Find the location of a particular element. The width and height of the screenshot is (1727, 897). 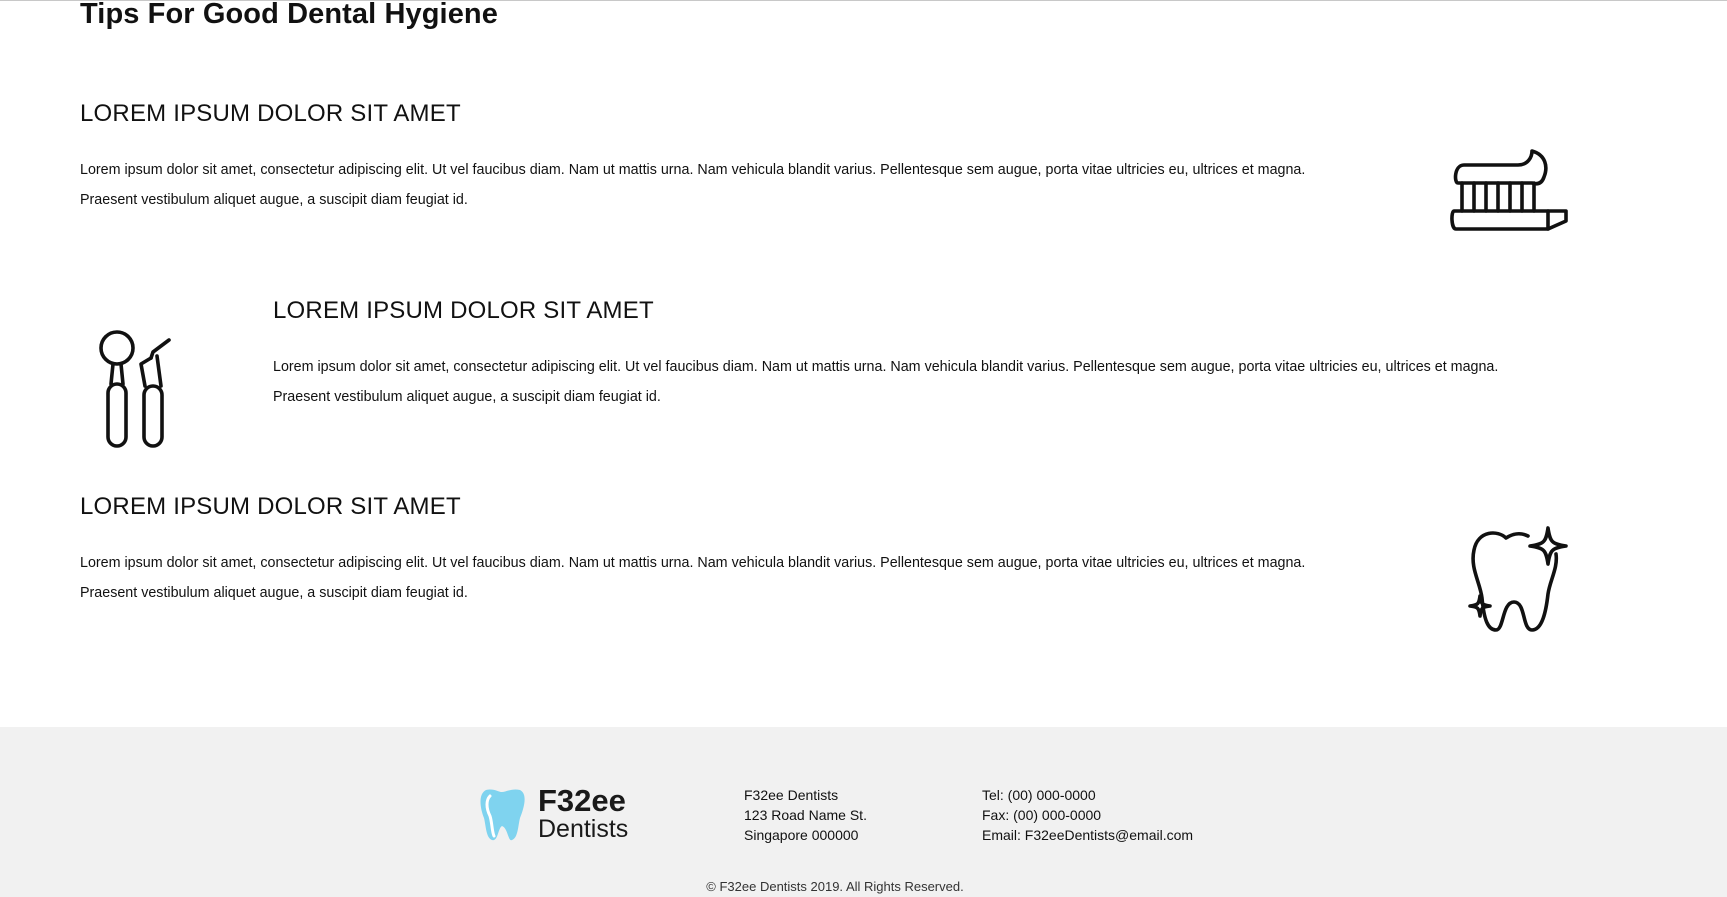

dental-tools-icon is located at coordinates (137, 389).